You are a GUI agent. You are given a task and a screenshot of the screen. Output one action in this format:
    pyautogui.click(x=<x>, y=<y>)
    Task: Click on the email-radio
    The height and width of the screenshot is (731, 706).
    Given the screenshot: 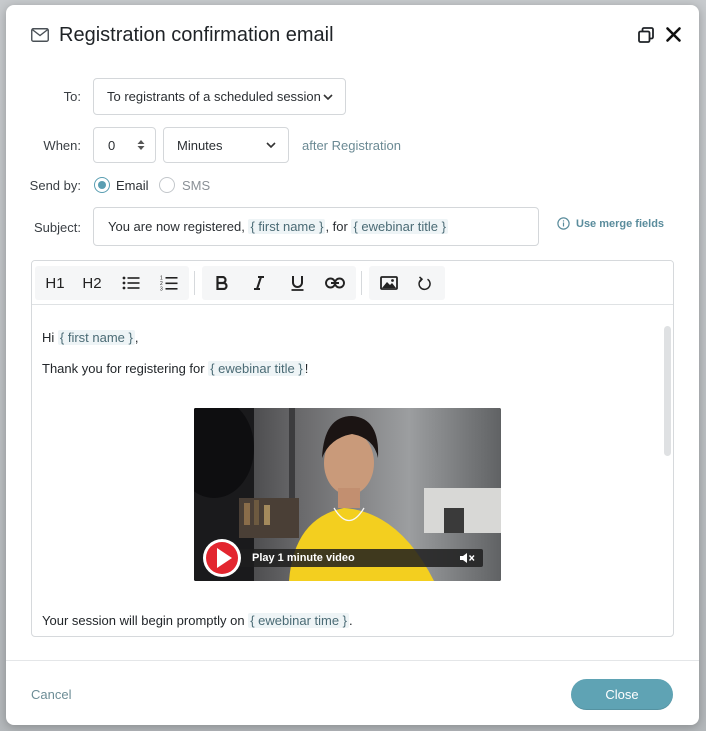 What is the action you would take?
    pyautogui.click(x=102, y=185)
    